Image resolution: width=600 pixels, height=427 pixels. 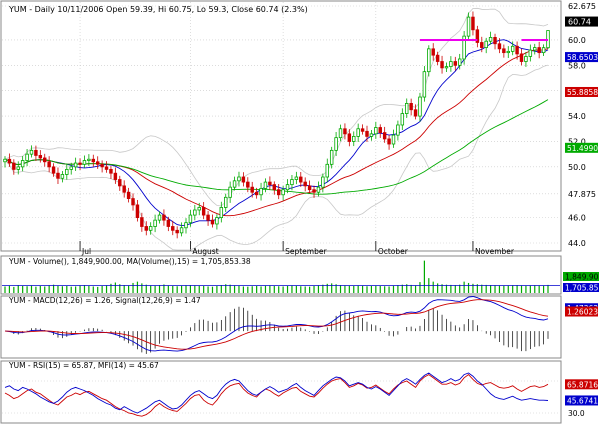 I want to click on last-price-label: 60.74, so click(x=579, y=22).